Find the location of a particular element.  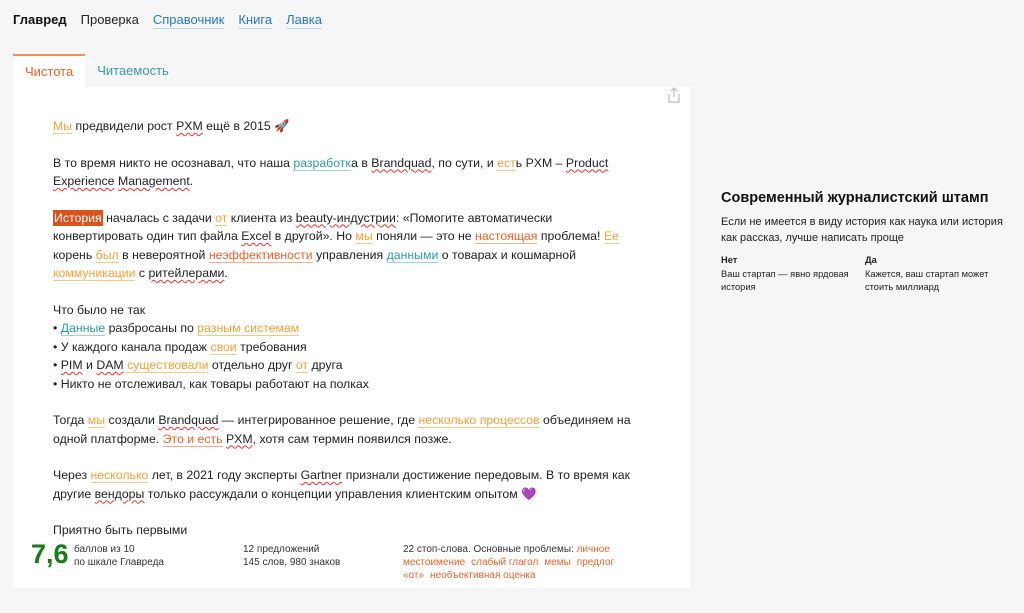

problem-link: необъективная оценка is located at coordinates (483, 575).